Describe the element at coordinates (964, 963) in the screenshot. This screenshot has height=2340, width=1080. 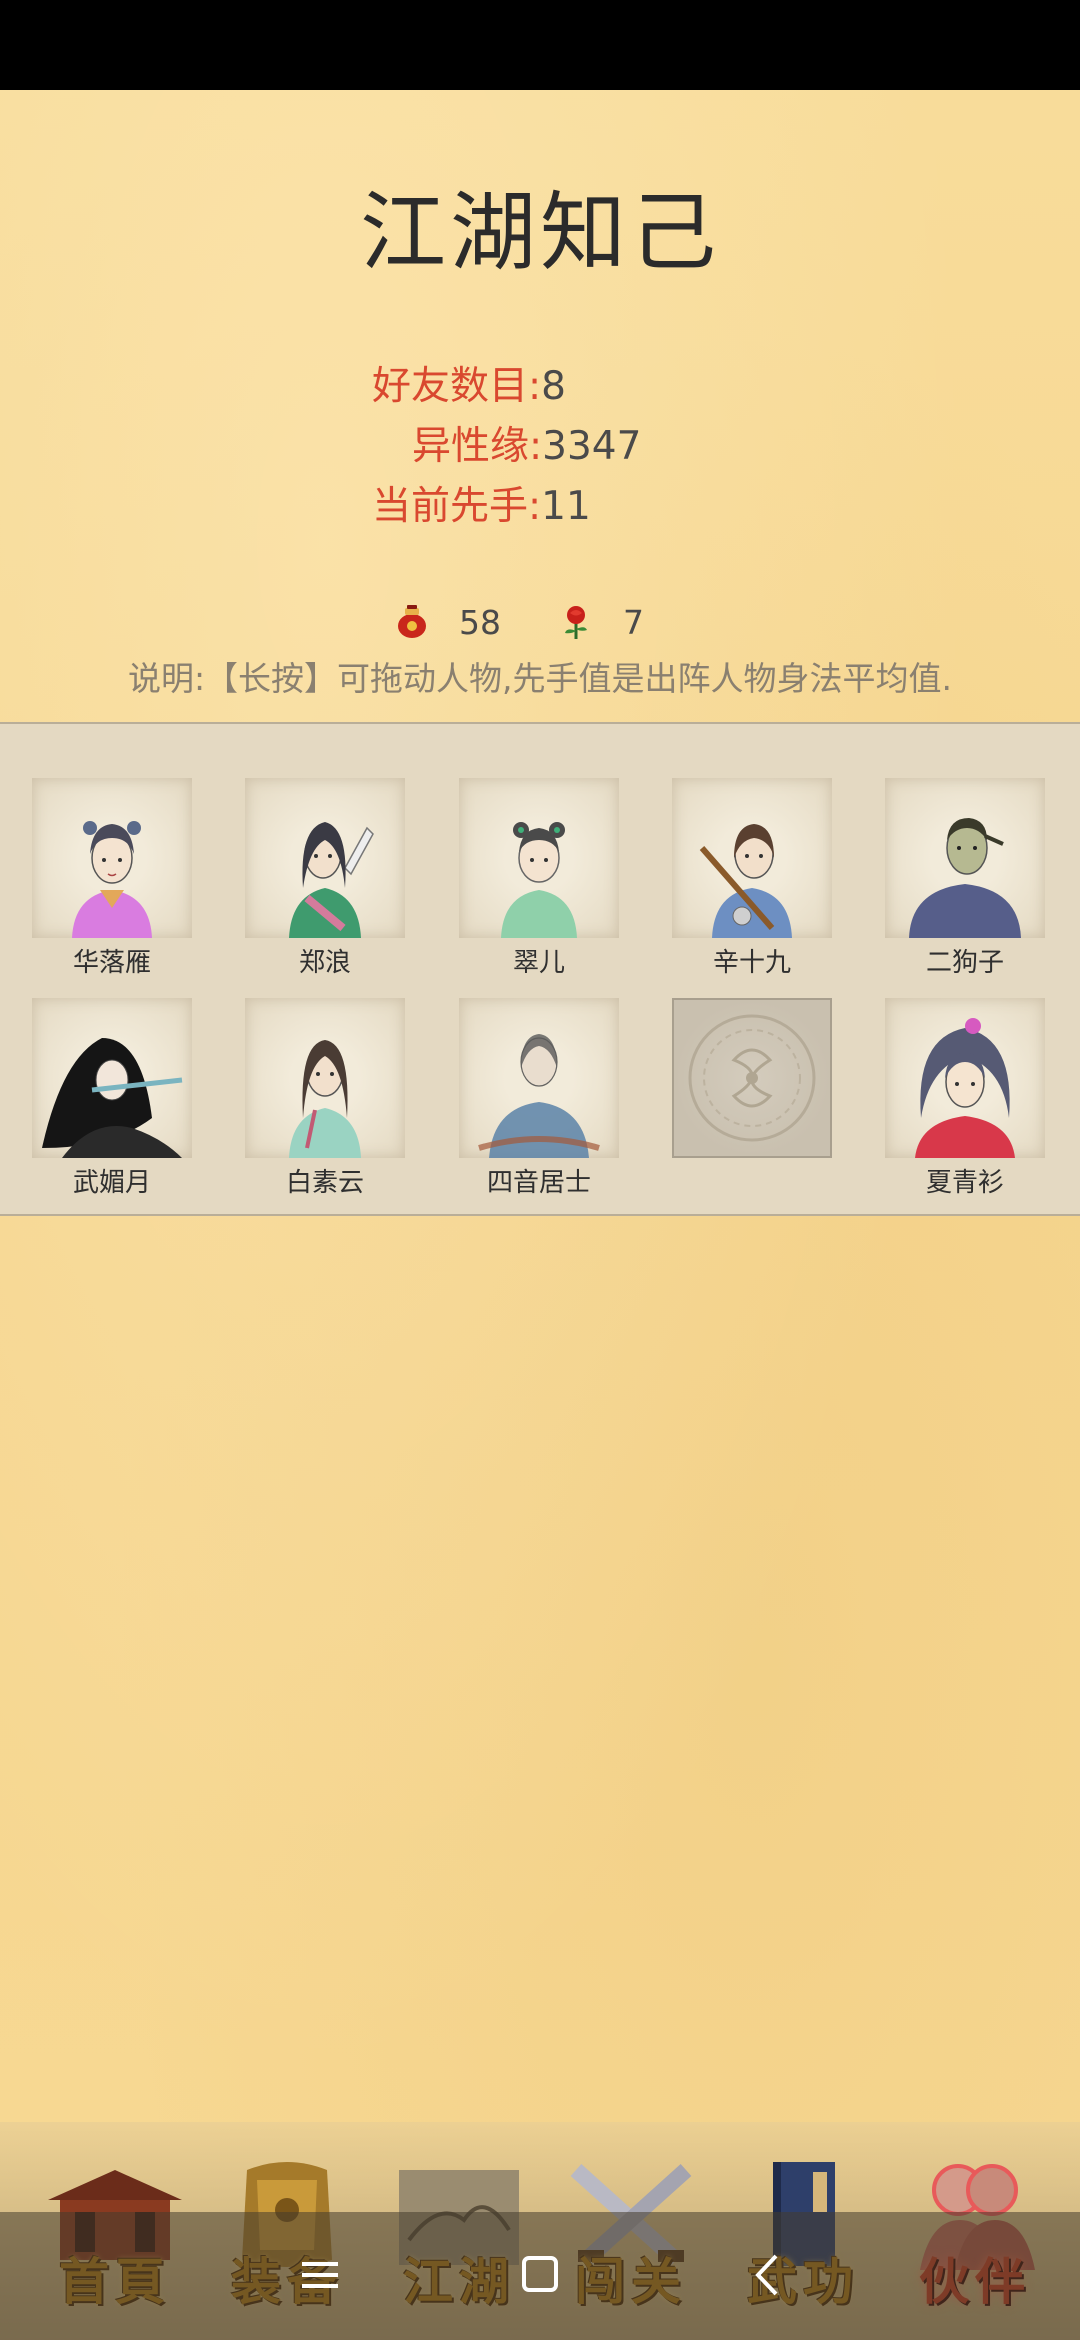
I see `character-name: 二狗子` at that location.